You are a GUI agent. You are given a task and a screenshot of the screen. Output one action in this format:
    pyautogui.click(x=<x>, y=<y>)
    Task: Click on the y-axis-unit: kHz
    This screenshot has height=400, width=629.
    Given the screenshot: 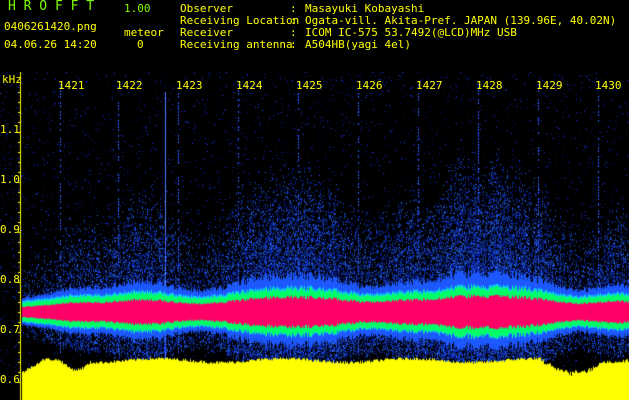 What is the action you would take?
    pyautogui.click(x=12, y=79)
    